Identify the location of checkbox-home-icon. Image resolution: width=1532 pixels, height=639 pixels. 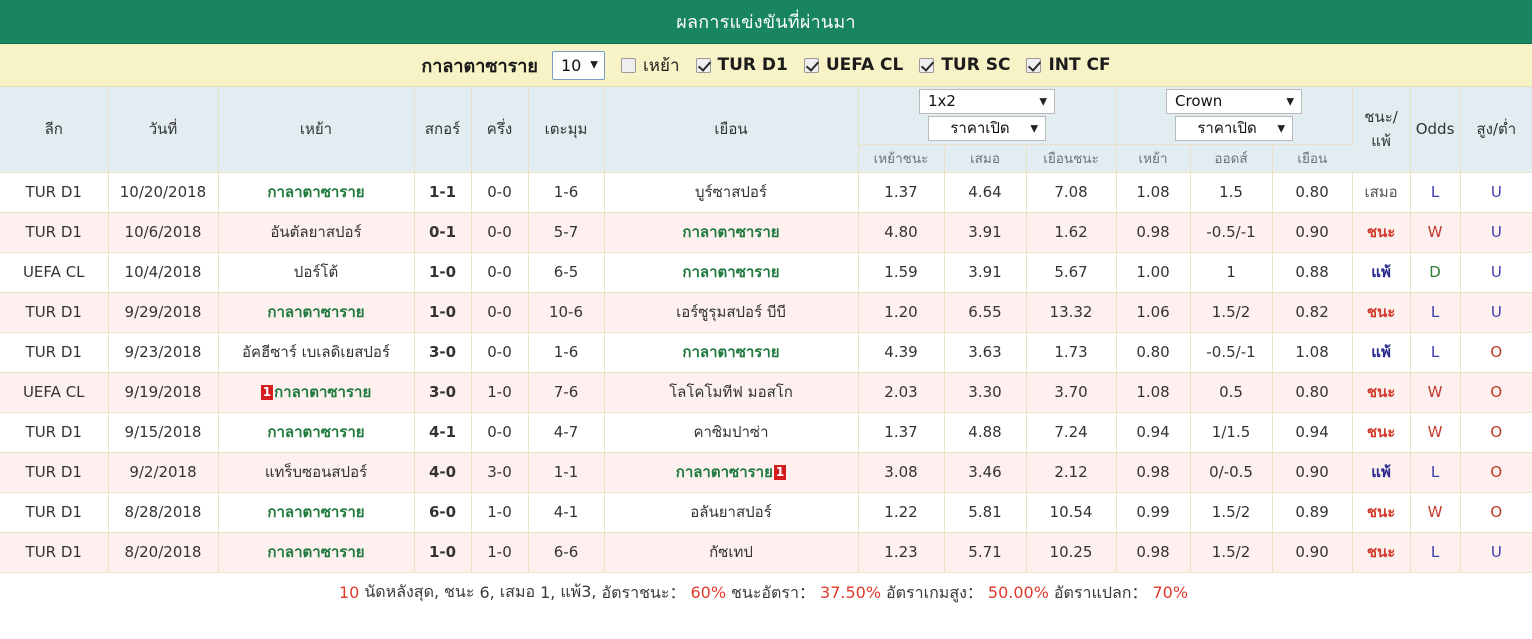
(628, 65).